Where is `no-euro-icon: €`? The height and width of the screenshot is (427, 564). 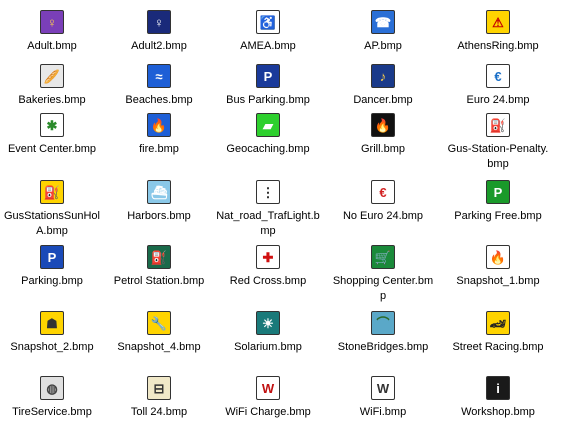 no-euro-icon: € is located at coordinates (383, 192).